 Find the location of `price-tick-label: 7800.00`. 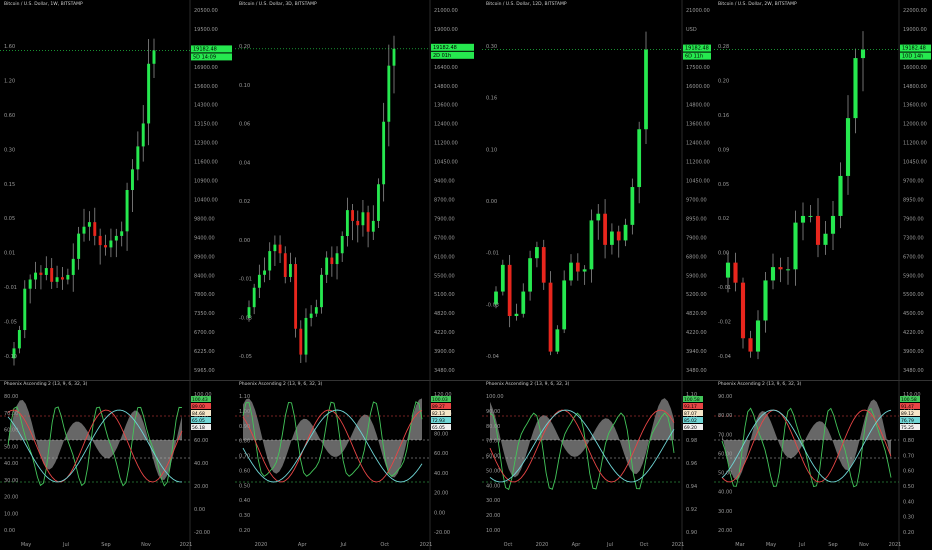

price-tick-label: 7800.00 is located at coordinates (204, 295).